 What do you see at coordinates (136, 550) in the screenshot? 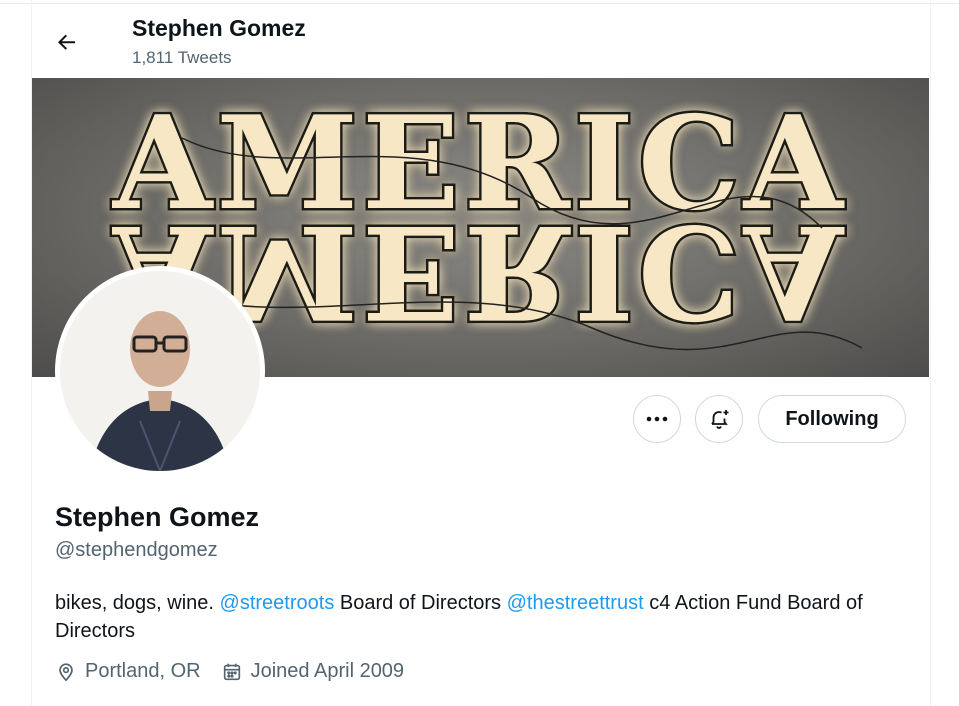
I see `profile-handle: @stephendgomez` at bounding box center [136, 550].